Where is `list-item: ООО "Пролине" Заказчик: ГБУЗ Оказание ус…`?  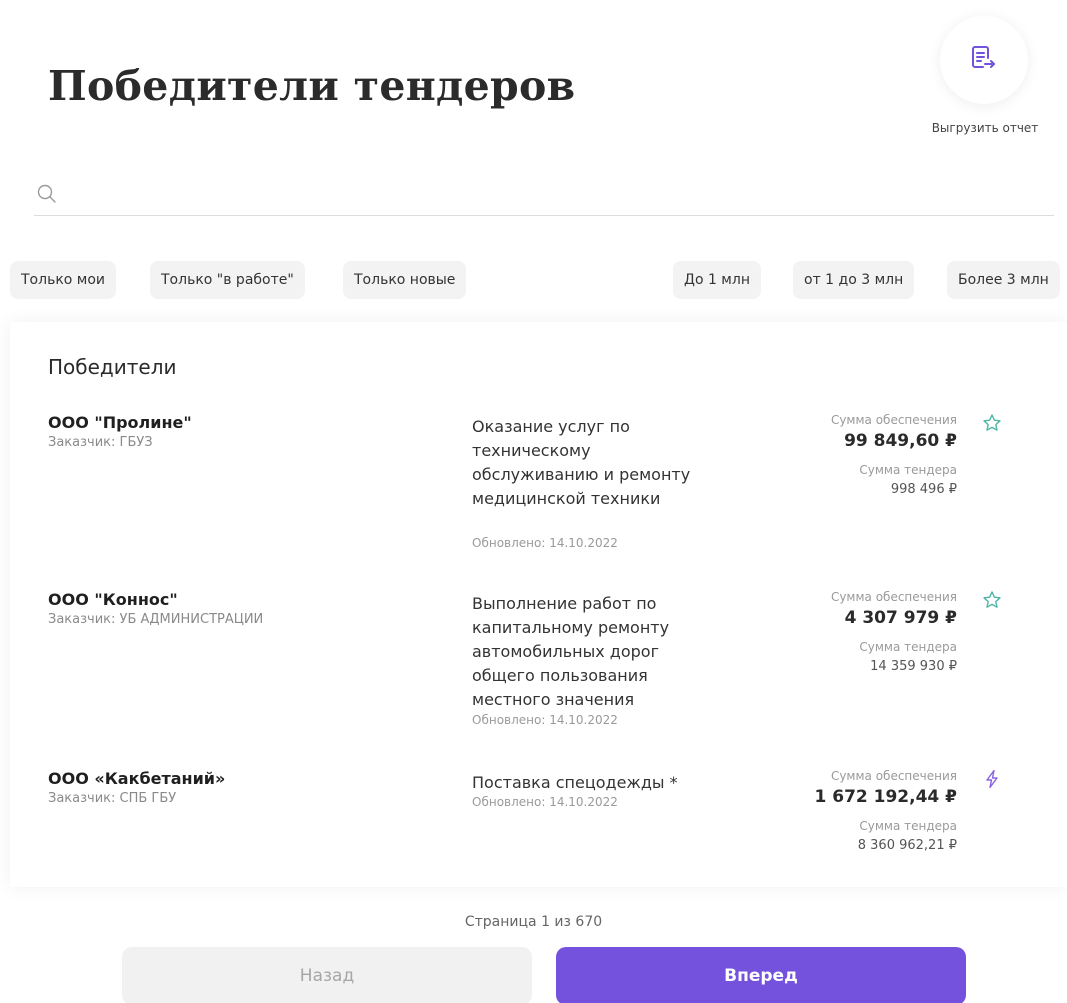 list-item: ООО "Пролине" Заказчик: ГБУЗ Оказание ус… is located at coordinates (538, 483).